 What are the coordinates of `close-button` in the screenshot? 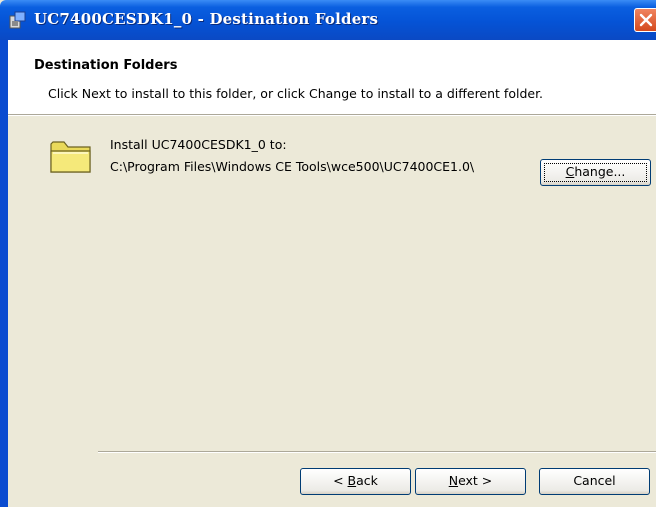 It's located at (645, 20).